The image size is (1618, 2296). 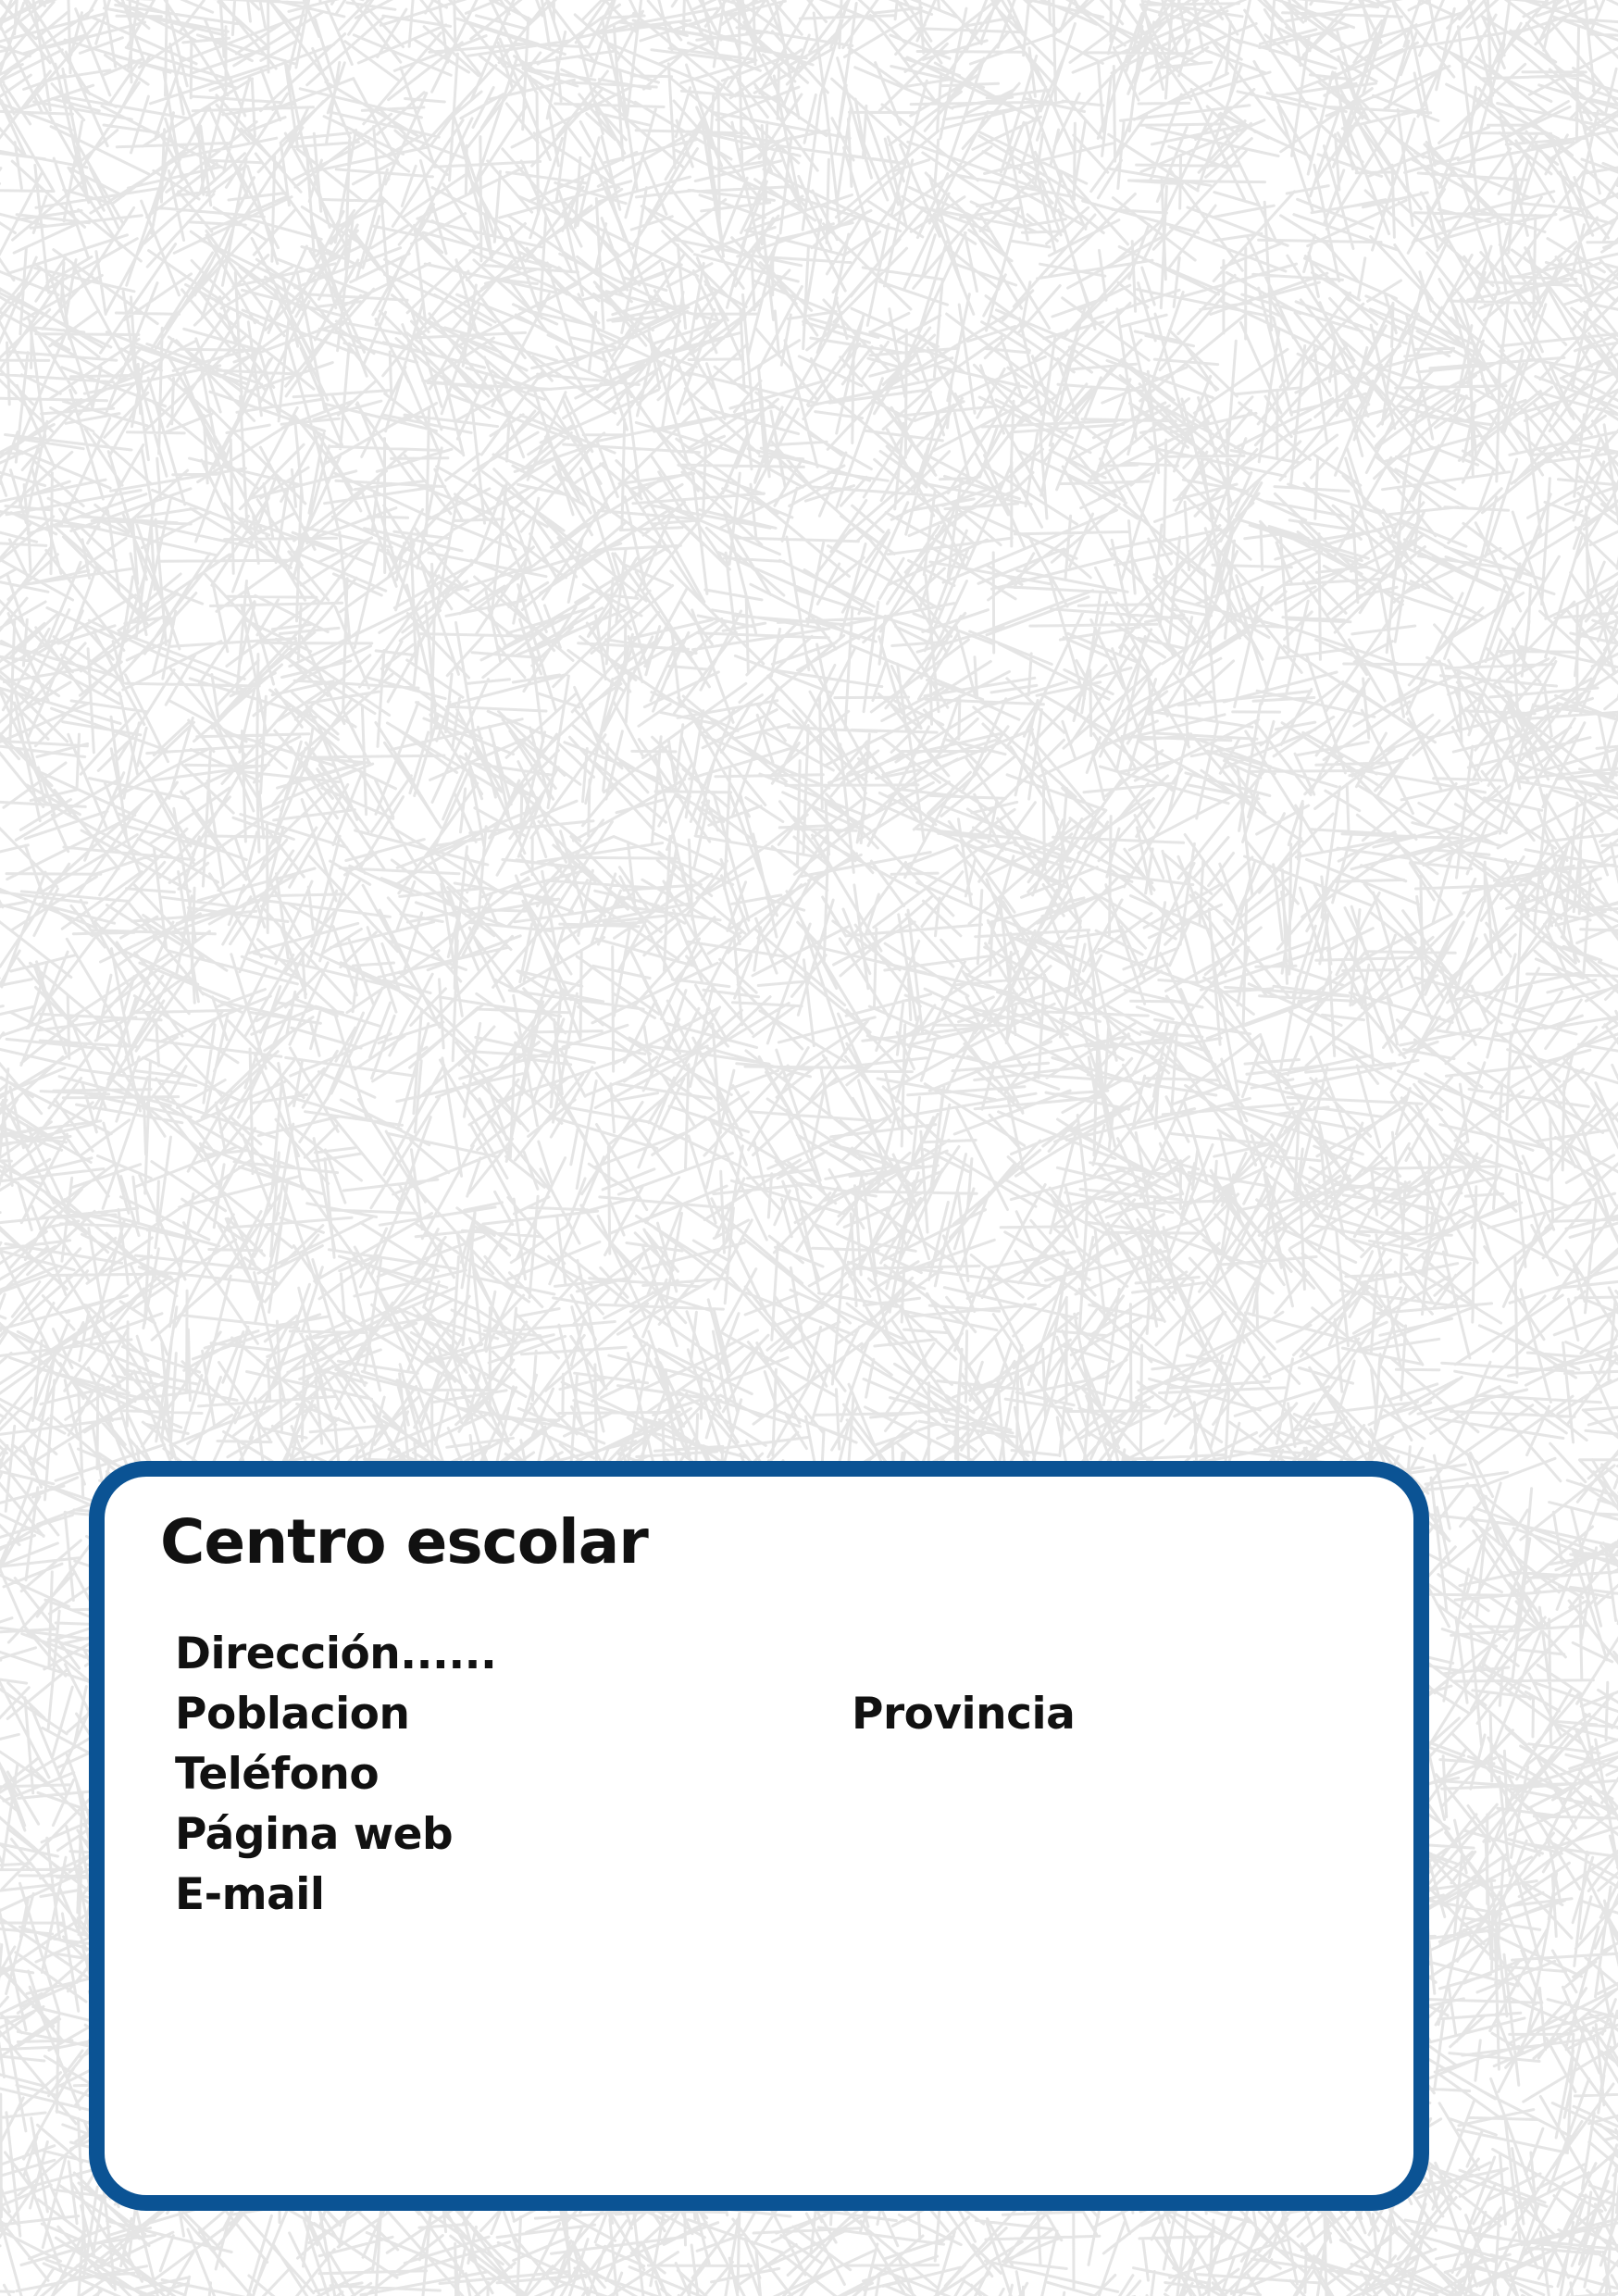 What do you see at coordinates (292, 1714) in the screenshot?
I see `town-label: Poblacion` at bounding box center [292, 1714].